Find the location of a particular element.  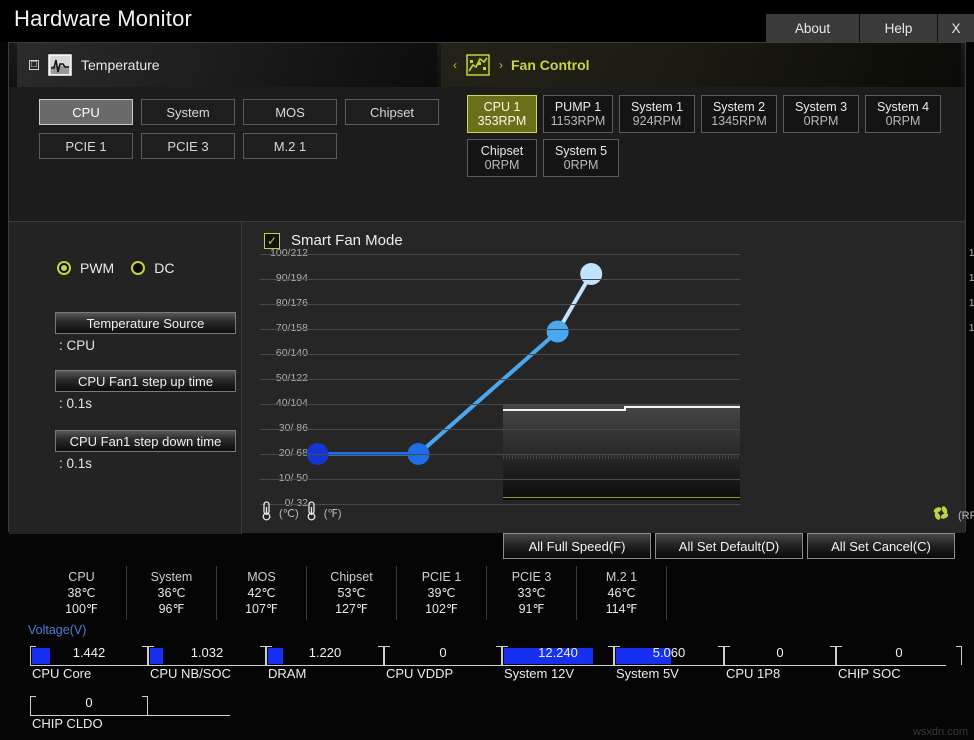

all-set-cancel-button: All Set Cancel(C) is located at coordinates (881, 546).